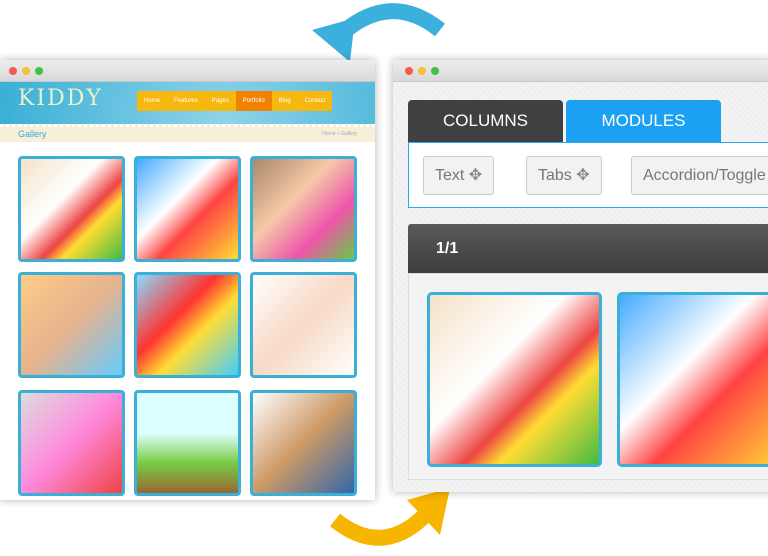 The width and height of the screenshot is (768, 556). I want to click on nav-pages: Pages, so click(220, 101).